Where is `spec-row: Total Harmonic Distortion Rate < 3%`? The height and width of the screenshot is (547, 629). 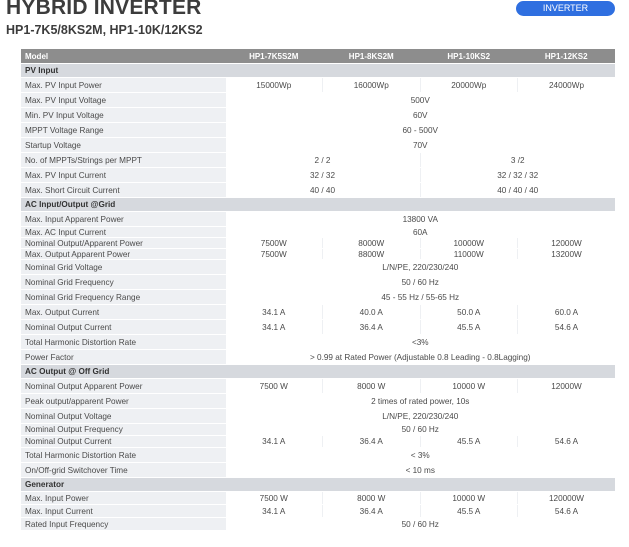 spec-row: Total Harmonic Distortion Rate < 3% is located at coordinates (318, 455).